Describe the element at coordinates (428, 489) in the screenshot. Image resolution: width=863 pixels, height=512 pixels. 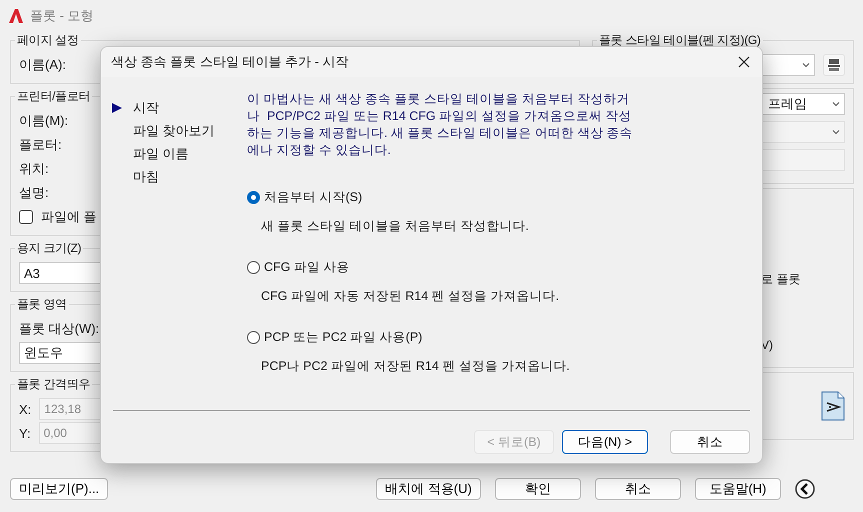
I see `footer-button: 배치에 적용(U)` at that location.